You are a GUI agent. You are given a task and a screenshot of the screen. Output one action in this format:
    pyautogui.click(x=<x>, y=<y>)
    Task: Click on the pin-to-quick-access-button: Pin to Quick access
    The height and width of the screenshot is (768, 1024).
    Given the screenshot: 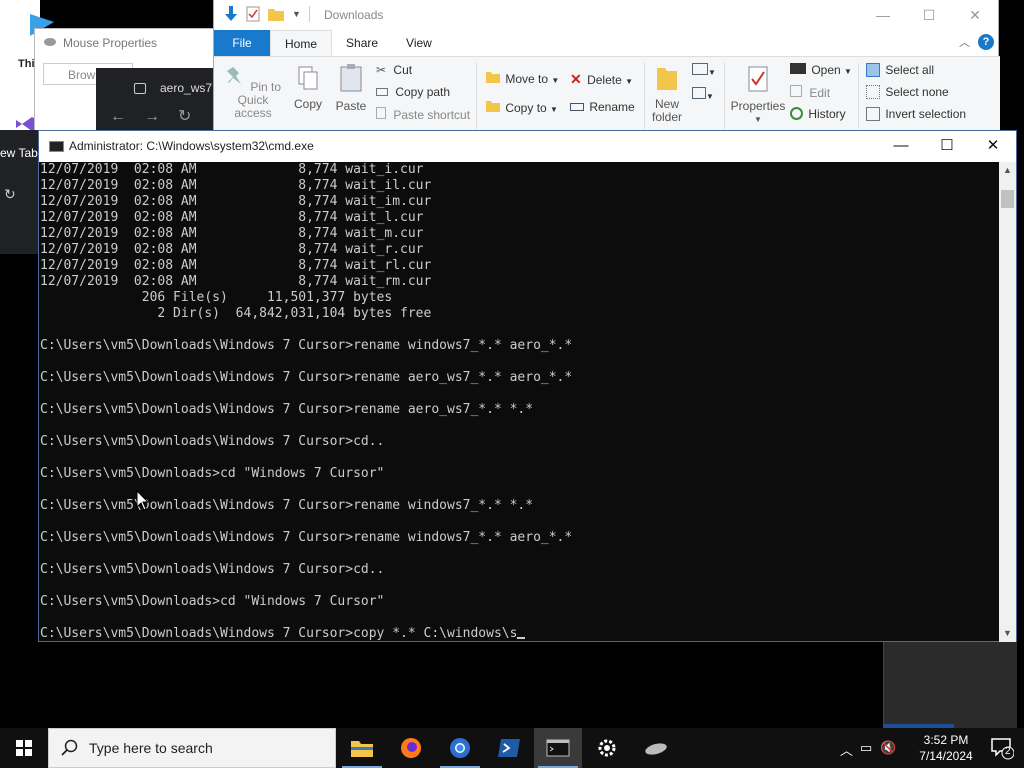 What is the action you would take?
    pyautogui.click(x=253, y=92)
    